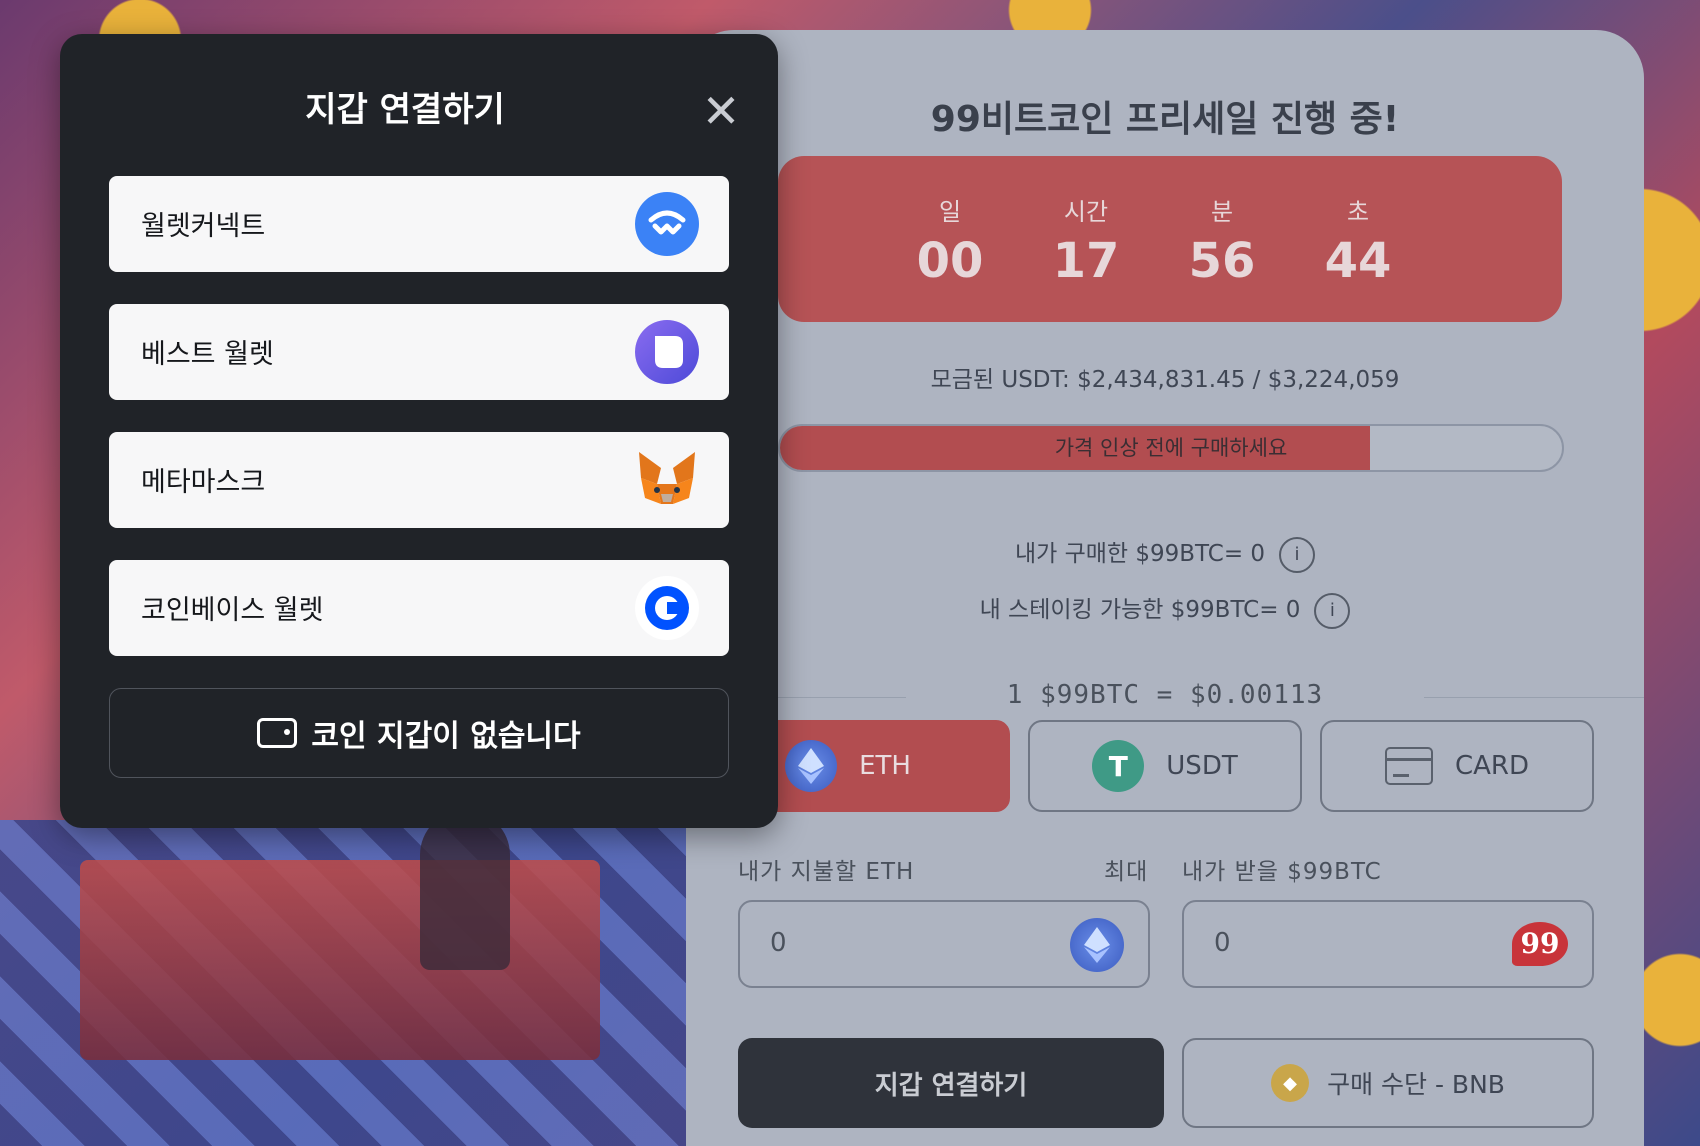 Image resolution: width=1700 pixels, height=1146 pixels. Describe the element at coordinates (667, 224) in the screenshot. I see `walletconnect-icon` at that location.